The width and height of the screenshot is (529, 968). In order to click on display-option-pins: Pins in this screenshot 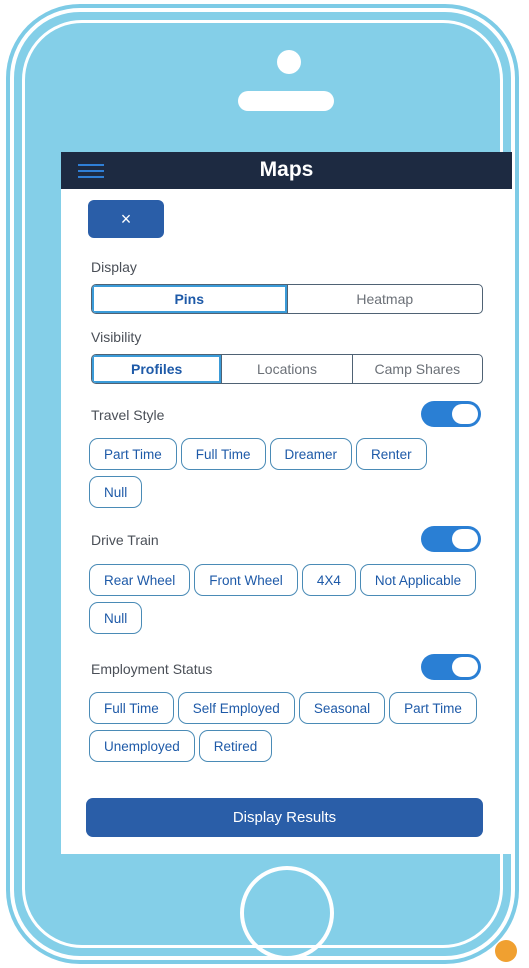, I will do `click(190, 299)`.